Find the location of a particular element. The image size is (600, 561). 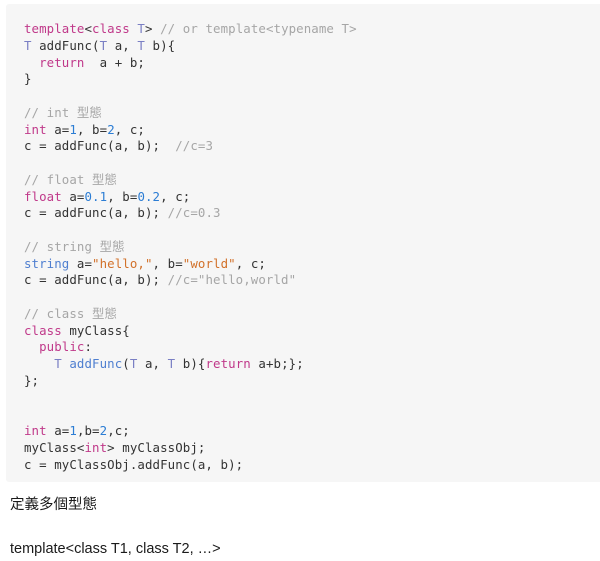

code-token: string is located at coordinates (47, 263).